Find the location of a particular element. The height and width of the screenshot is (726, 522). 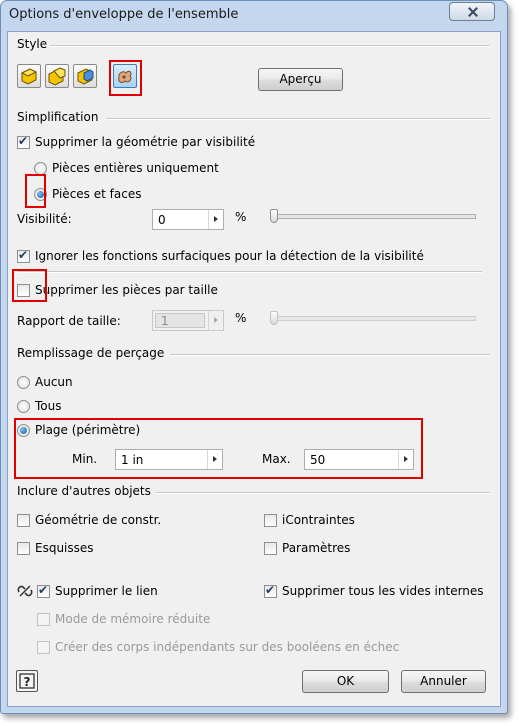

style-2-icon is located at coordinates (57, 76).